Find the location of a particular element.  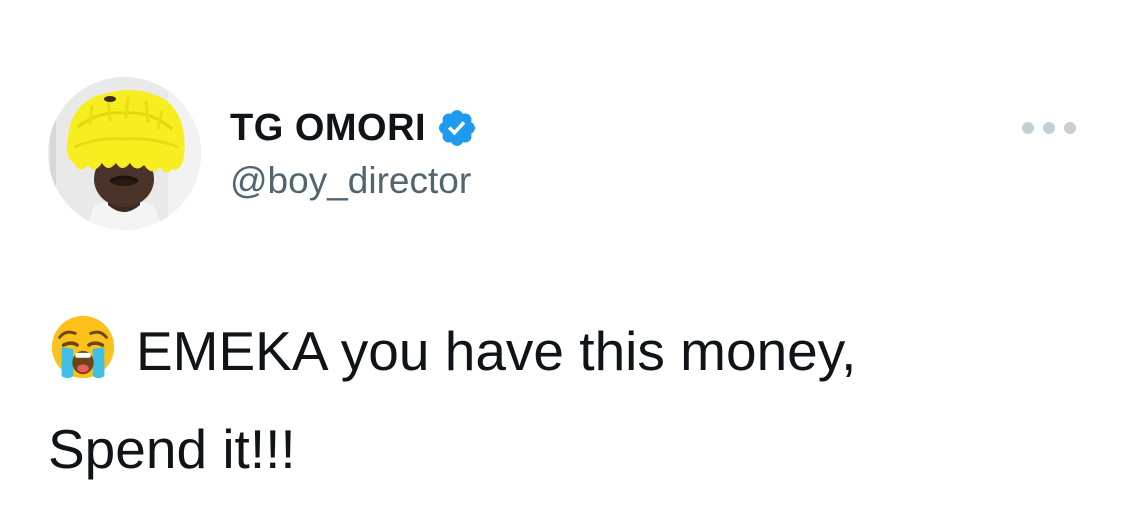

author-avatar is located at coordinates (124, 153).